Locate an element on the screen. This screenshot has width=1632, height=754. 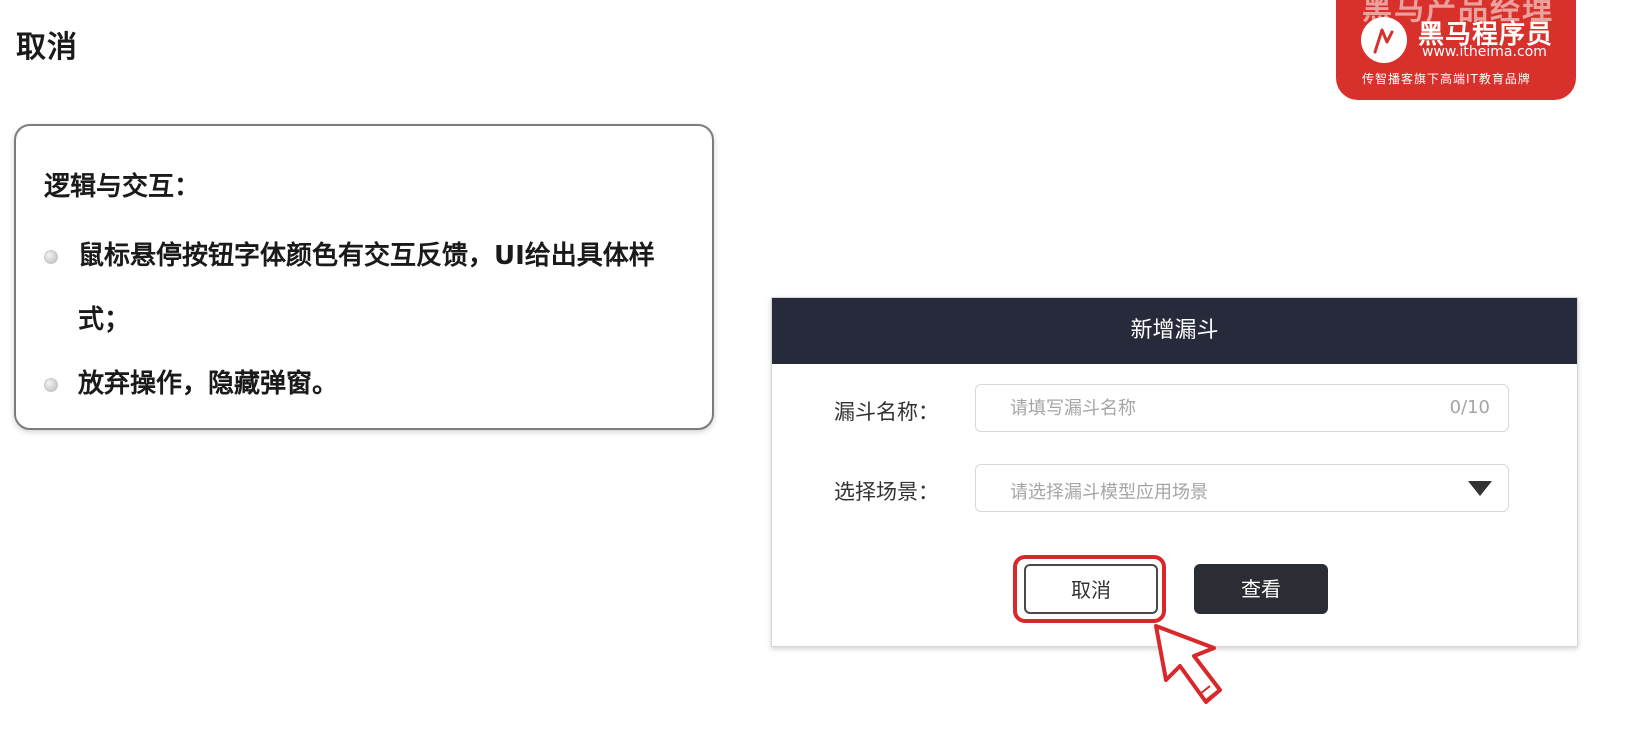
note-item-text: 放弃操作，隐藏弹窗。 is located at coordinates (208, 384).